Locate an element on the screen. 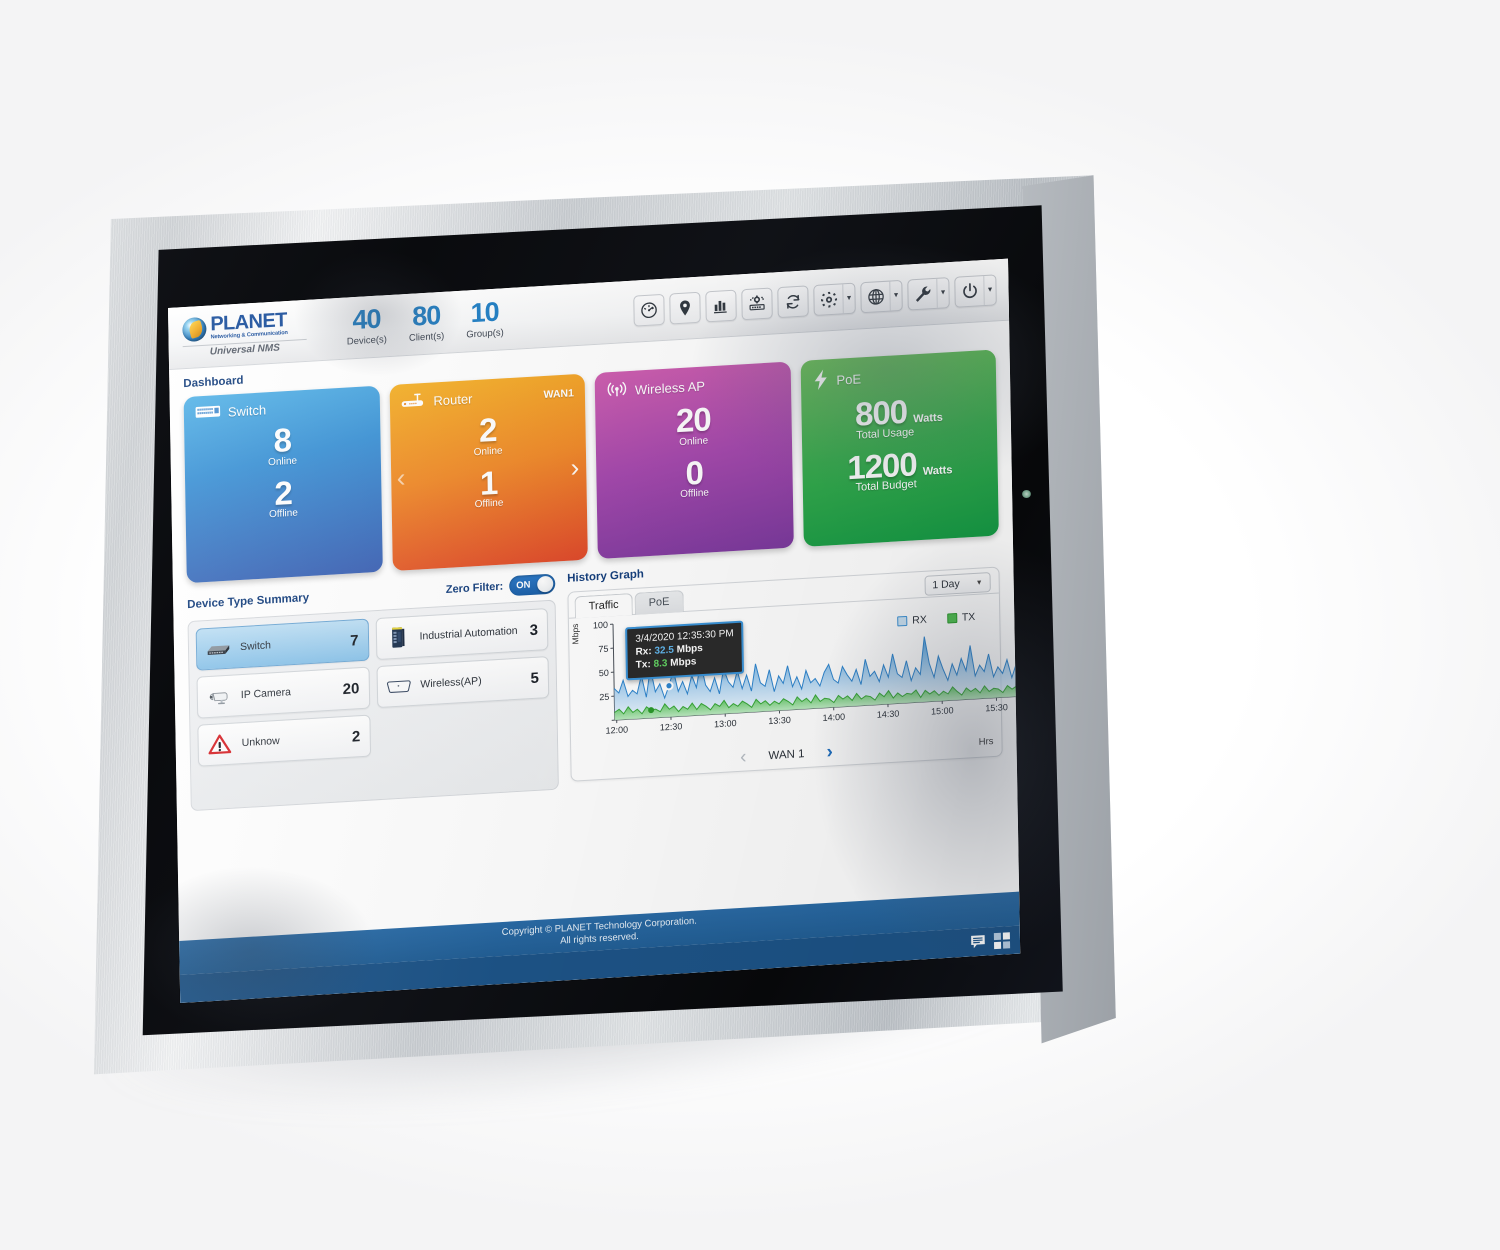  device-type-name: Switch is located at coordinates (255, 646).